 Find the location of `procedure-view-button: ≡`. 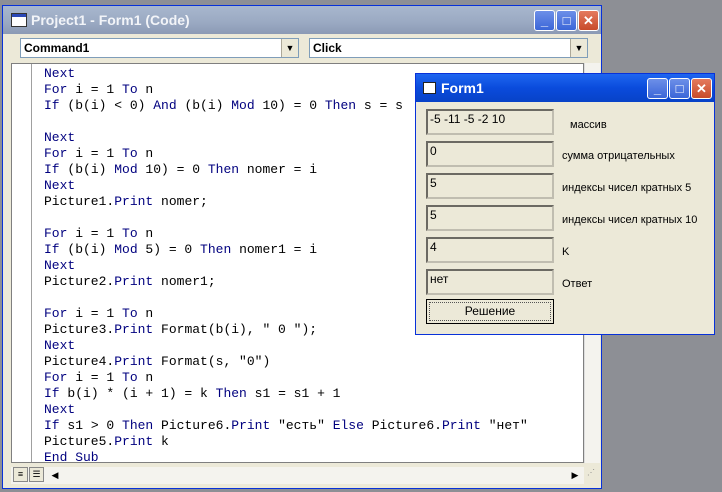

procedure-view-button: ≡ is located at coordinates (20, 474).